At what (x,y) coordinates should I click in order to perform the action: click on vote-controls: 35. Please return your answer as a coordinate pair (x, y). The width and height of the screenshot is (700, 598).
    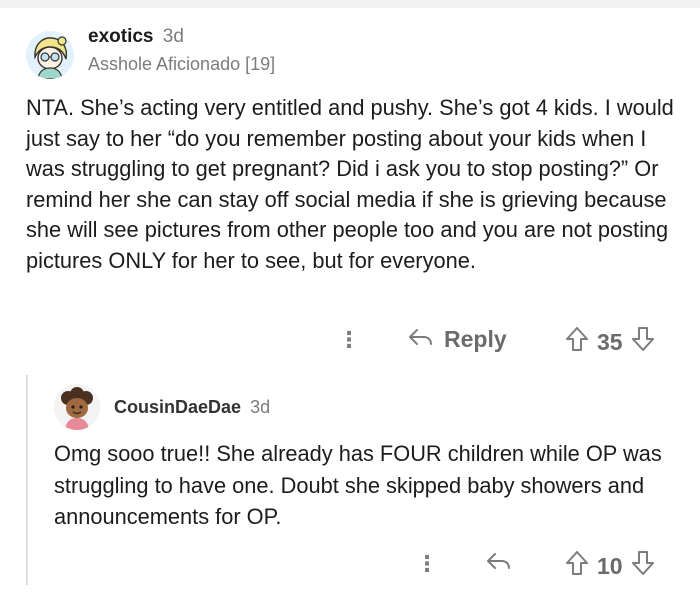
    Looking at the image, I should click on (610, 342).